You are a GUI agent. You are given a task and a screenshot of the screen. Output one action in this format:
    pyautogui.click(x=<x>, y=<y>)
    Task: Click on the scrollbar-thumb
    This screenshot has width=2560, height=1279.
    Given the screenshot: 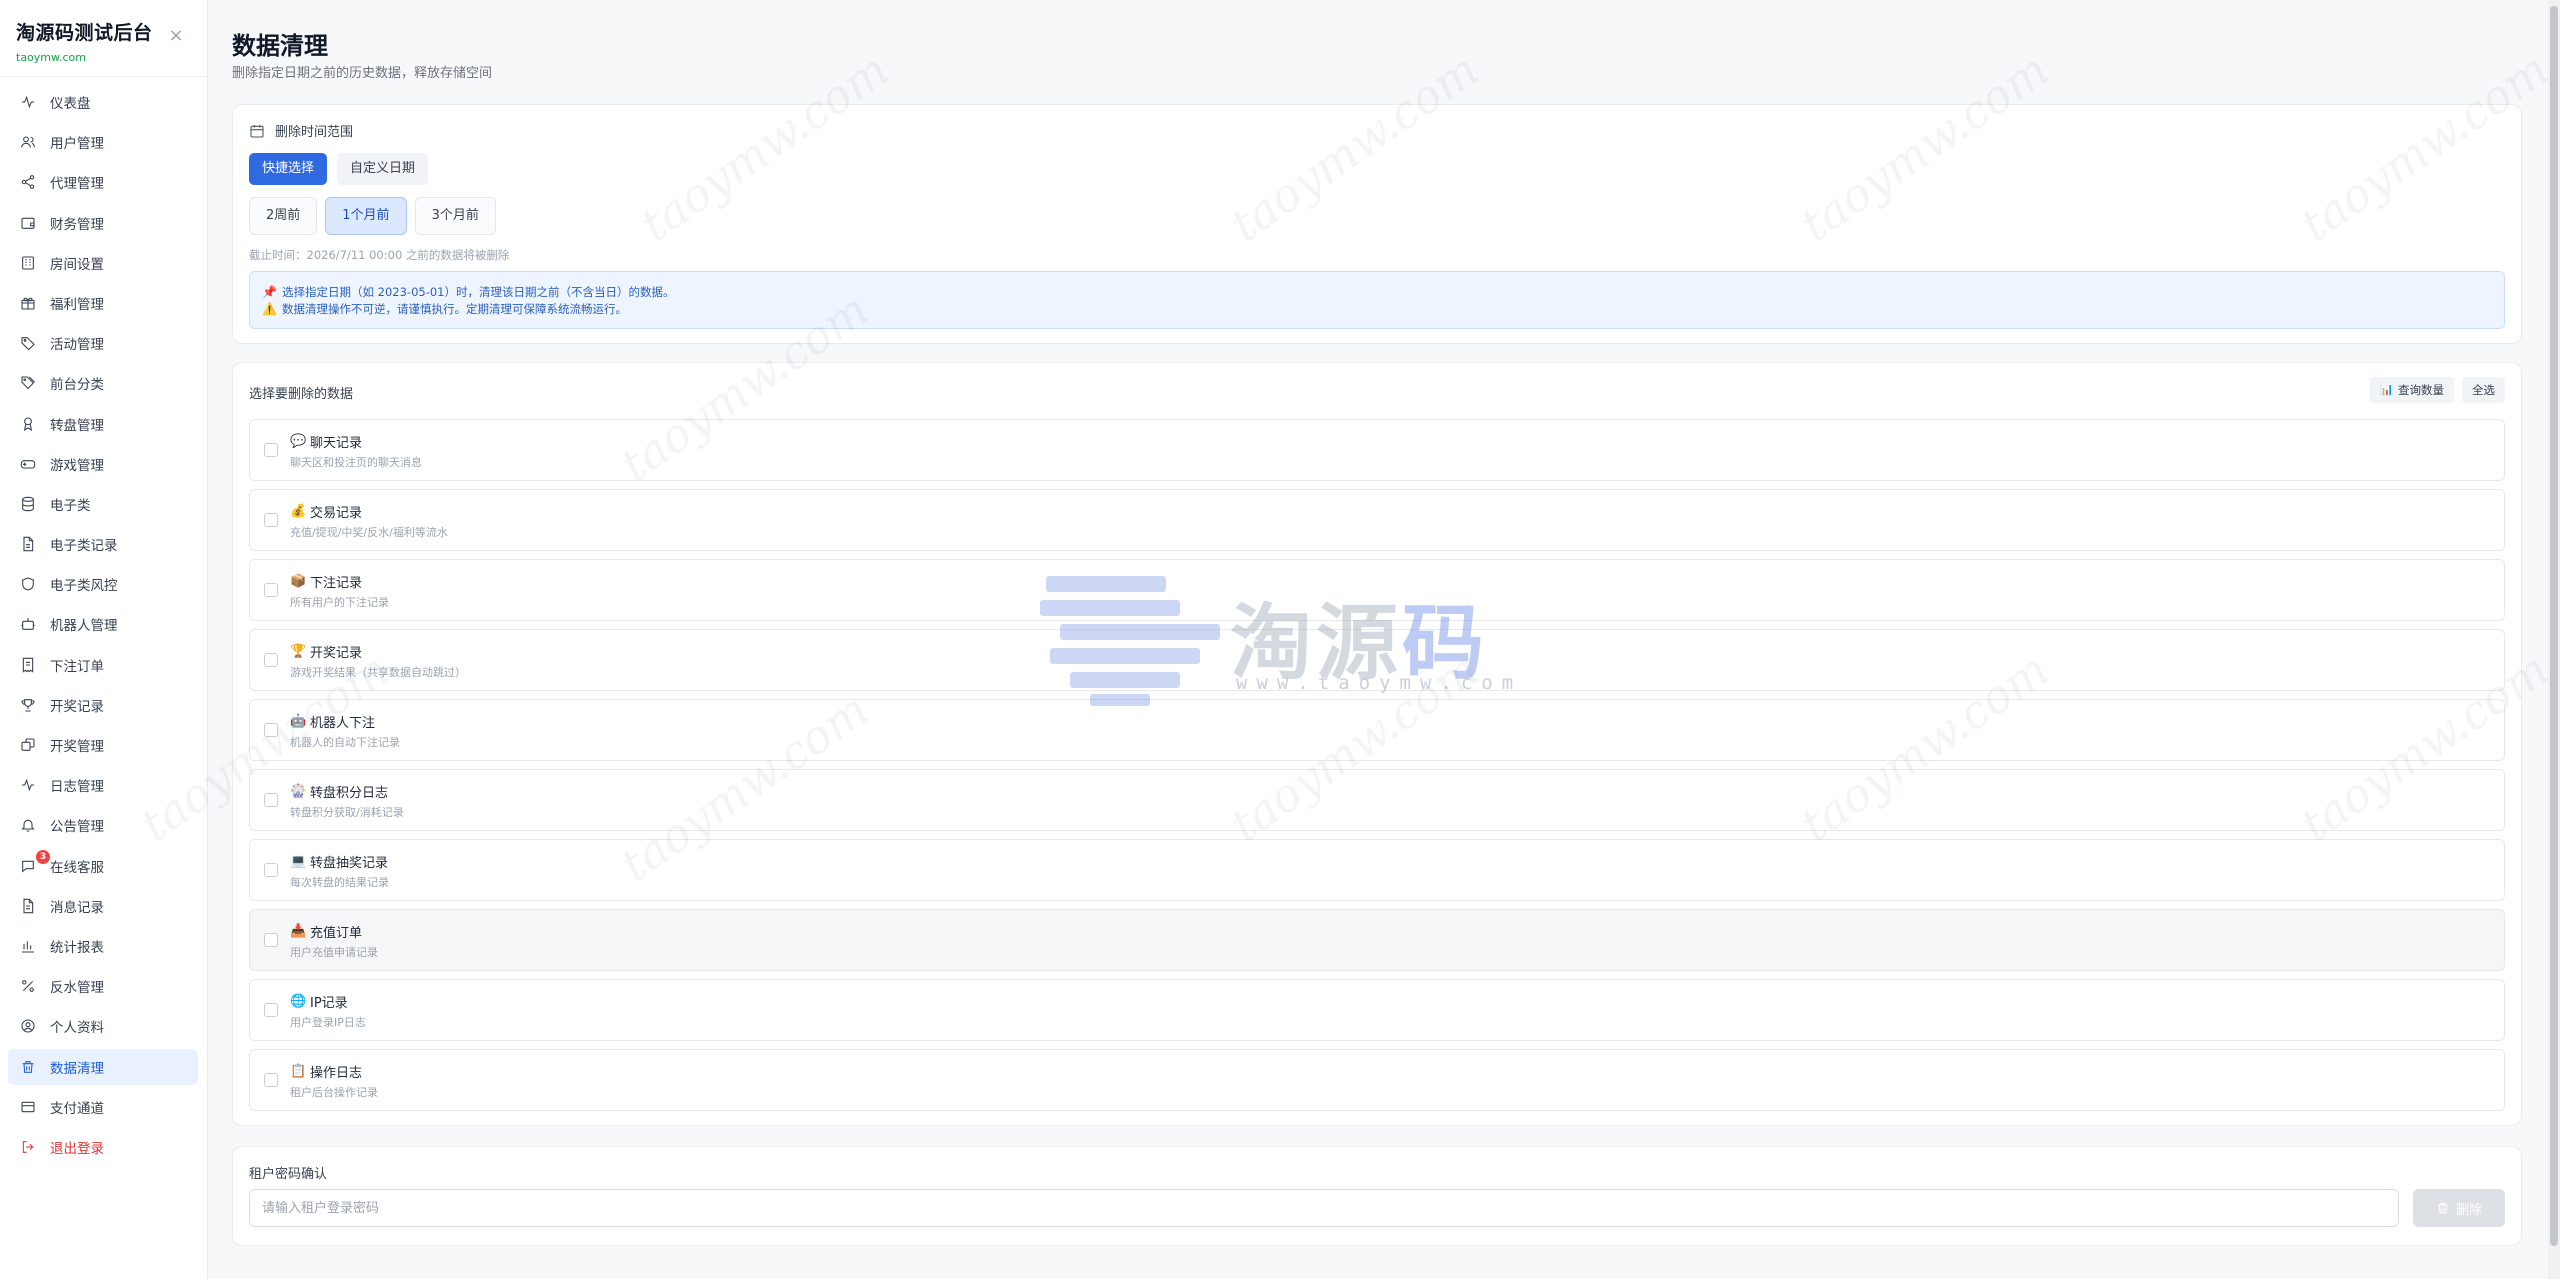 What is the action you would take?
    pyautogui.click(x=2554, y=626)
    